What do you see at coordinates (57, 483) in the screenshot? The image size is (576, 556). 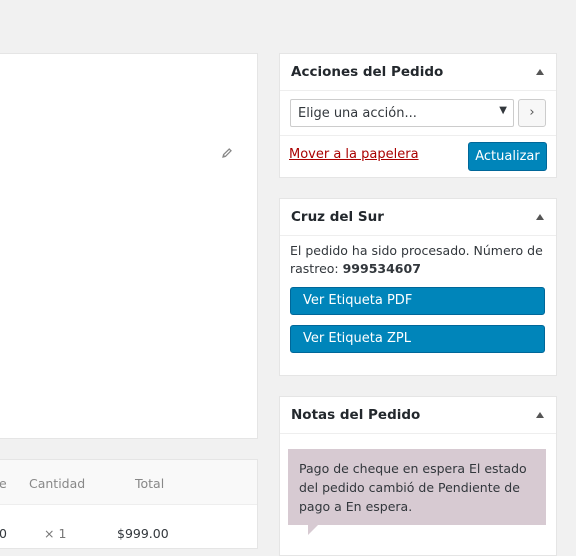 I see `column-header-quantity: Cantidad` at bounding box center [57, 483].